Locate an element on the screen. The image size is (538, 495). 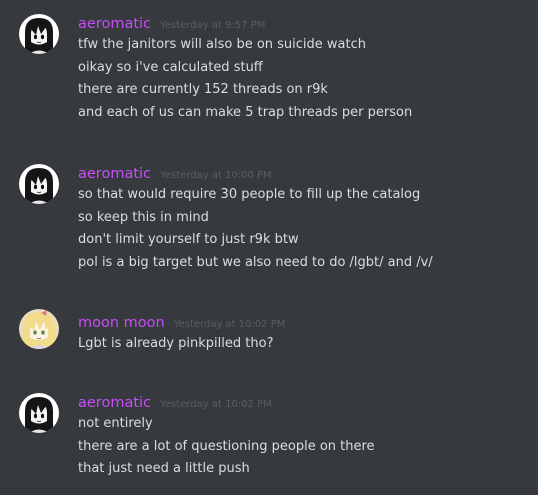
message-line: not entirely is located at coordinates (115, 423).